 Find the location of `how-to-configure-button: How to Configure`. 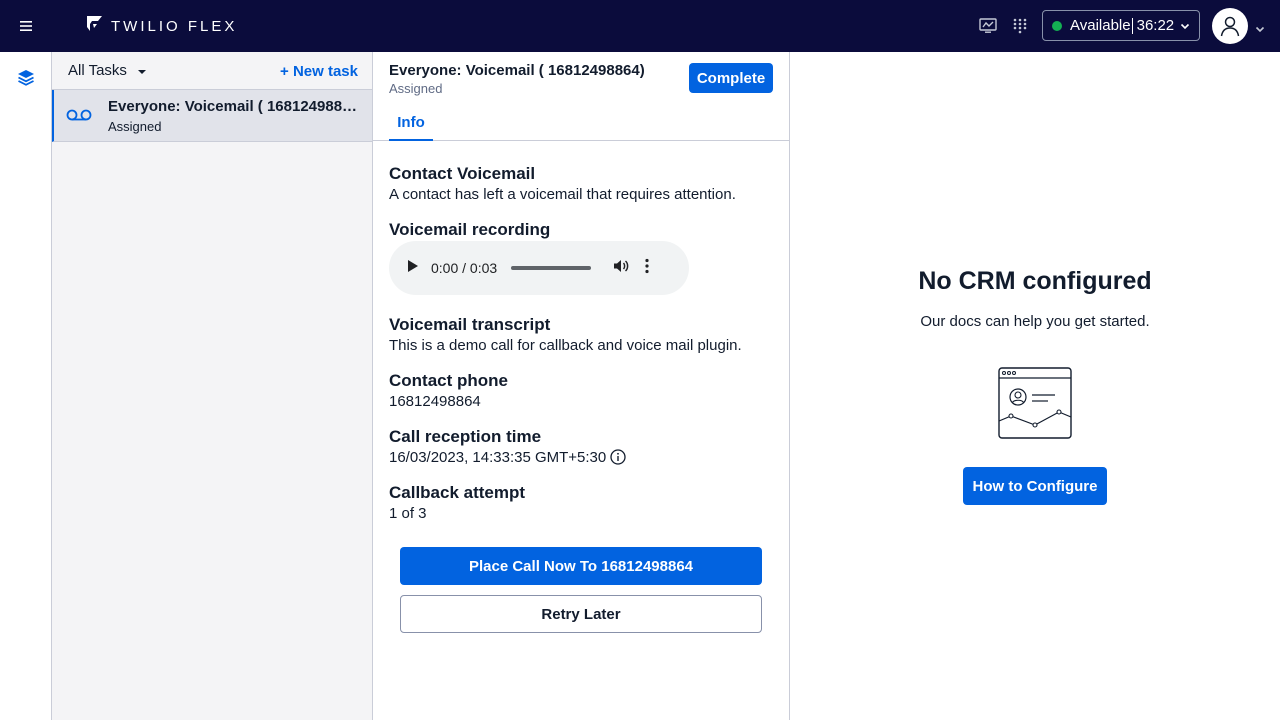

how-to-configure-button: How to Configure is located at coordinates (1035, 486).